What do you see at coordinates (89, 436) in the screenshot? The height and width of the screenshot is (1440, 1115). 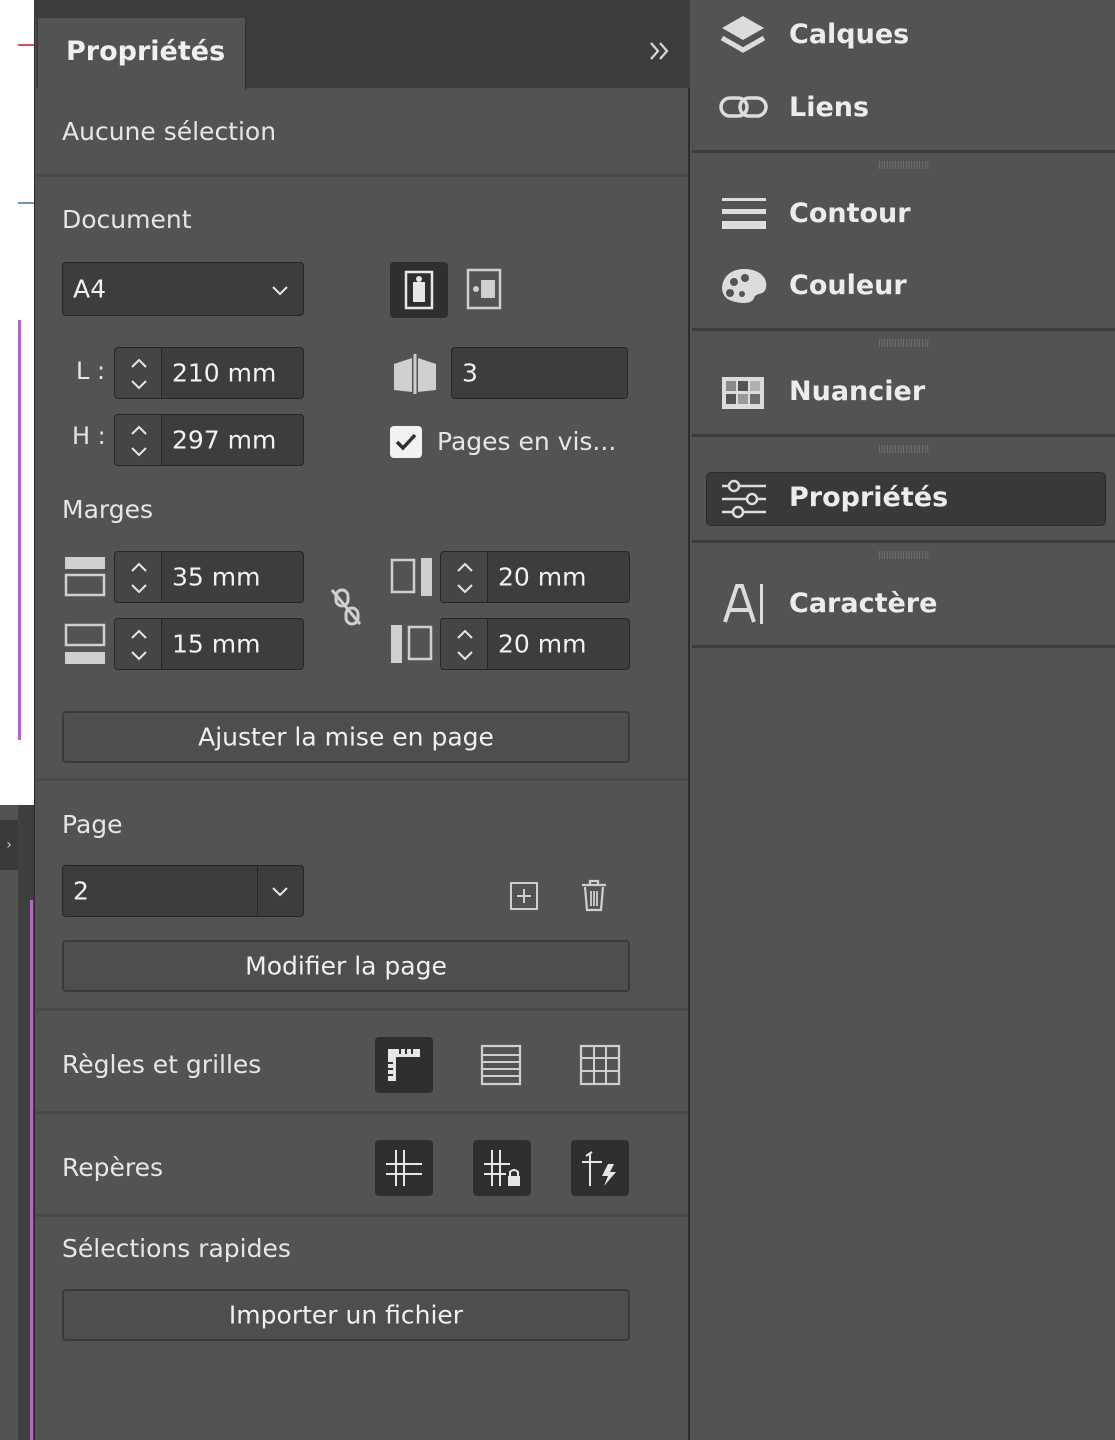 I see `height-label: H :` at bounding box center [89, 436].